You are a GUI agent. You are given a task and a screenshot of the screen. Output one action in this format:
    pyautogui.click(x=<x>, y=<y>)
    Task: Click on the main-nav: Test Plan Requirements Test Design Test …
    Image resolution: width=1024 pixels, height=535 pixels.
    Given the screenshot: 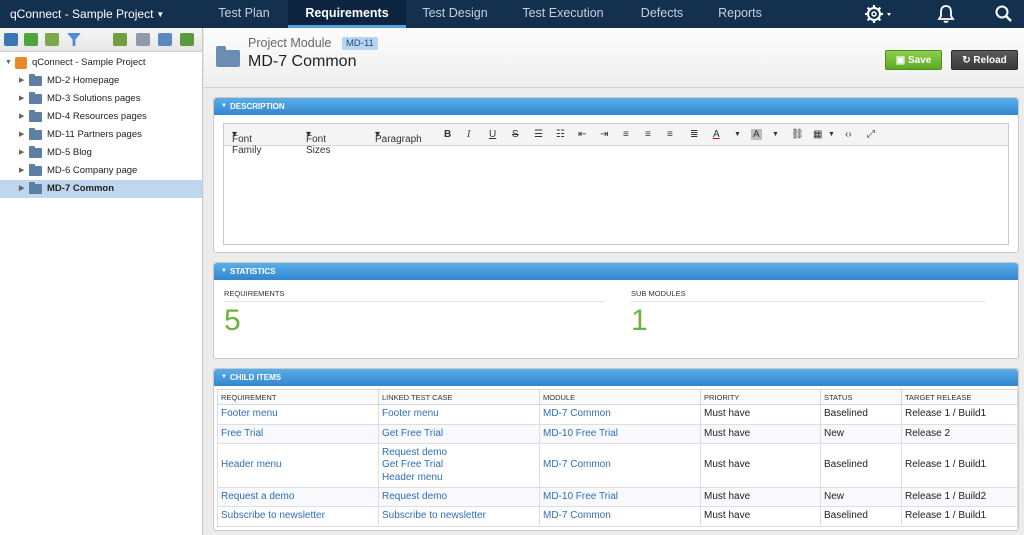 What is the action you would take?
    pyautogui.click(x=489, y=14)
    